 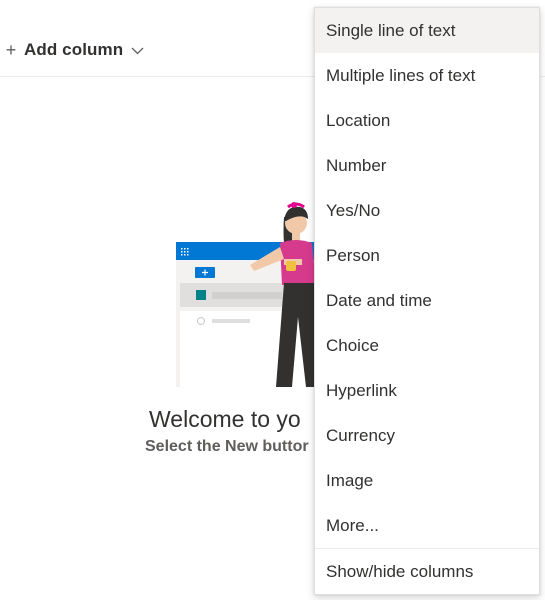 What do you see at coordinates (427, 390) in the screenshot?
I see `menu-item-hyperlink: Hyperlink` at bounding box center [427, 390].